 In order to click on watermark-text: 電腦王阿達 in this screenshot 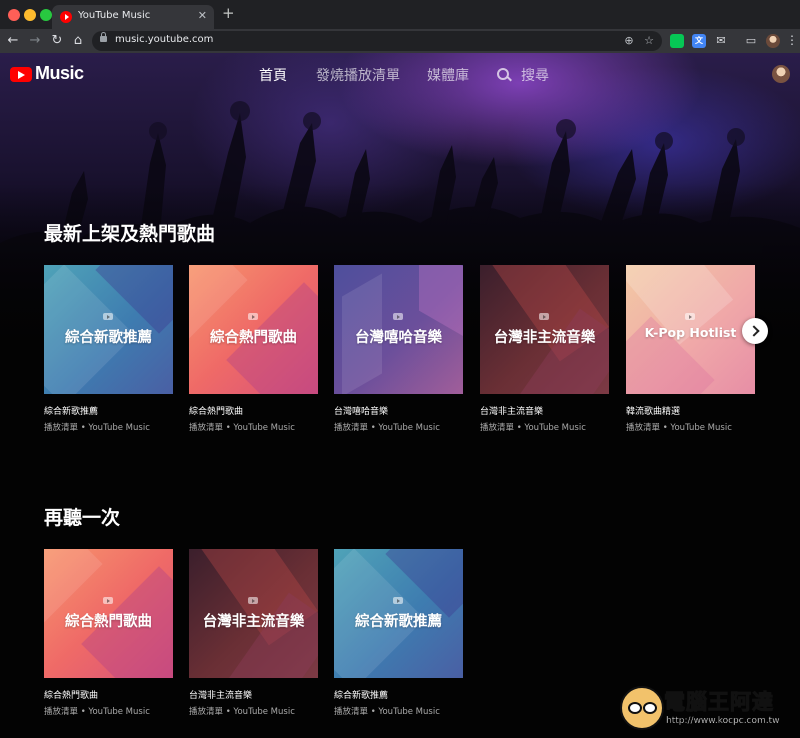, I will do `click(719, 702)`.